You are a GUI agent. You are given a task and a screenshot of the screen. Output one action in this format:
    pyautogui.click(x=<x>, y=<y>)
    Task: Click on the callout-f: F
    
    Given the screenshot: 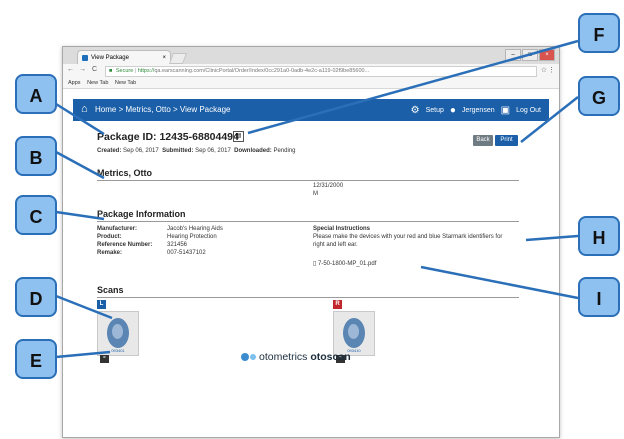 What is the action you would take?
    pyautogui.click(x=599, y=33)
    